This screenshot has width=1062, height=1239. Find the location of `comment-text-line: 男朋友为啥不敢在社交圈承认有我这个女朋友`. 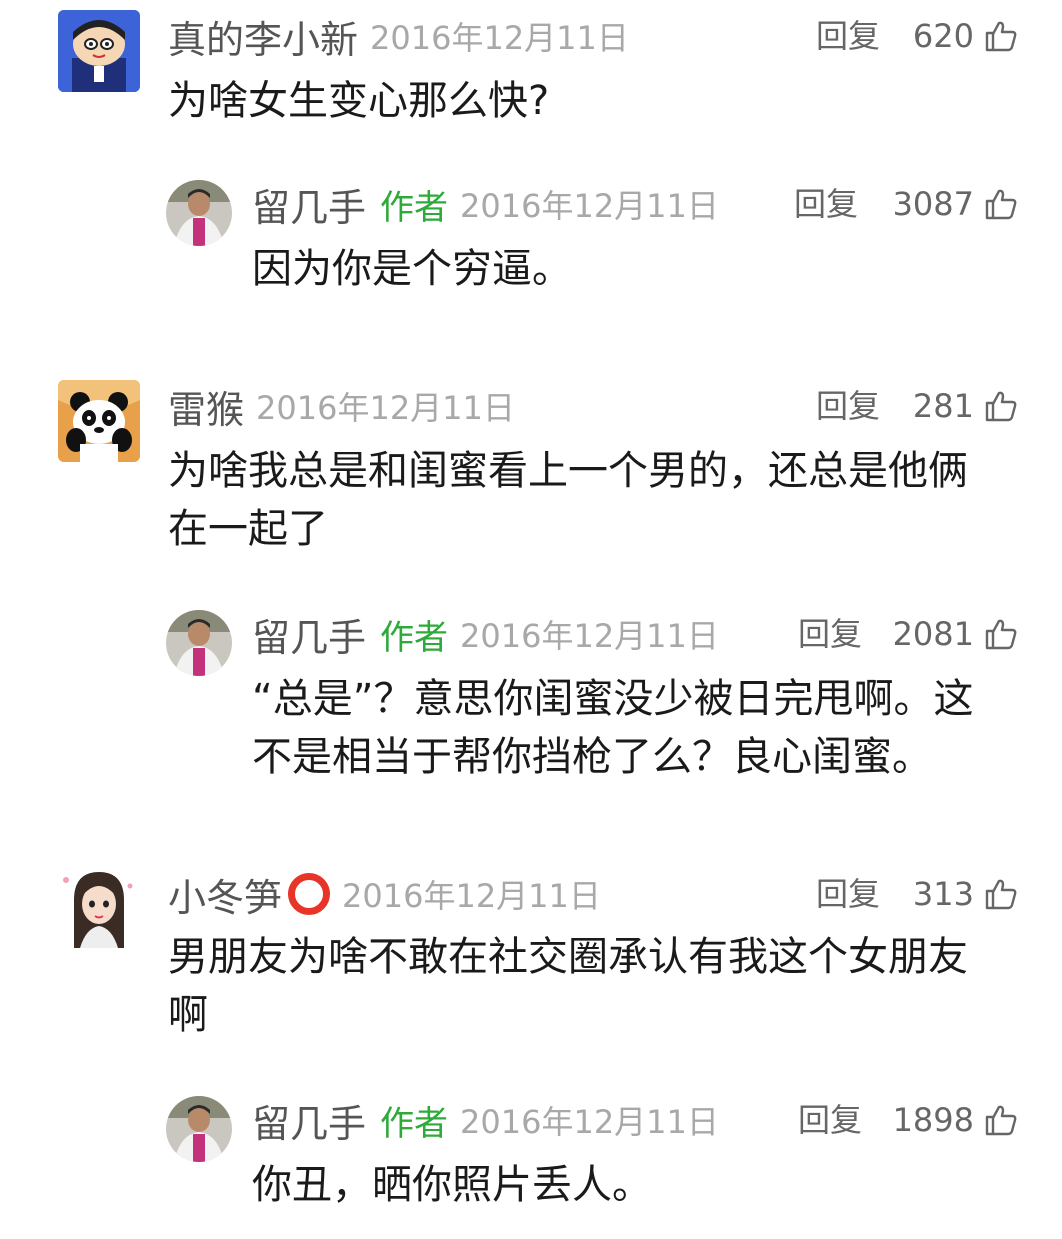

comment-text-line: 男朋友为啥不敢在社交圈承认有我这个女朋友 is located at coordinates (568, 957).